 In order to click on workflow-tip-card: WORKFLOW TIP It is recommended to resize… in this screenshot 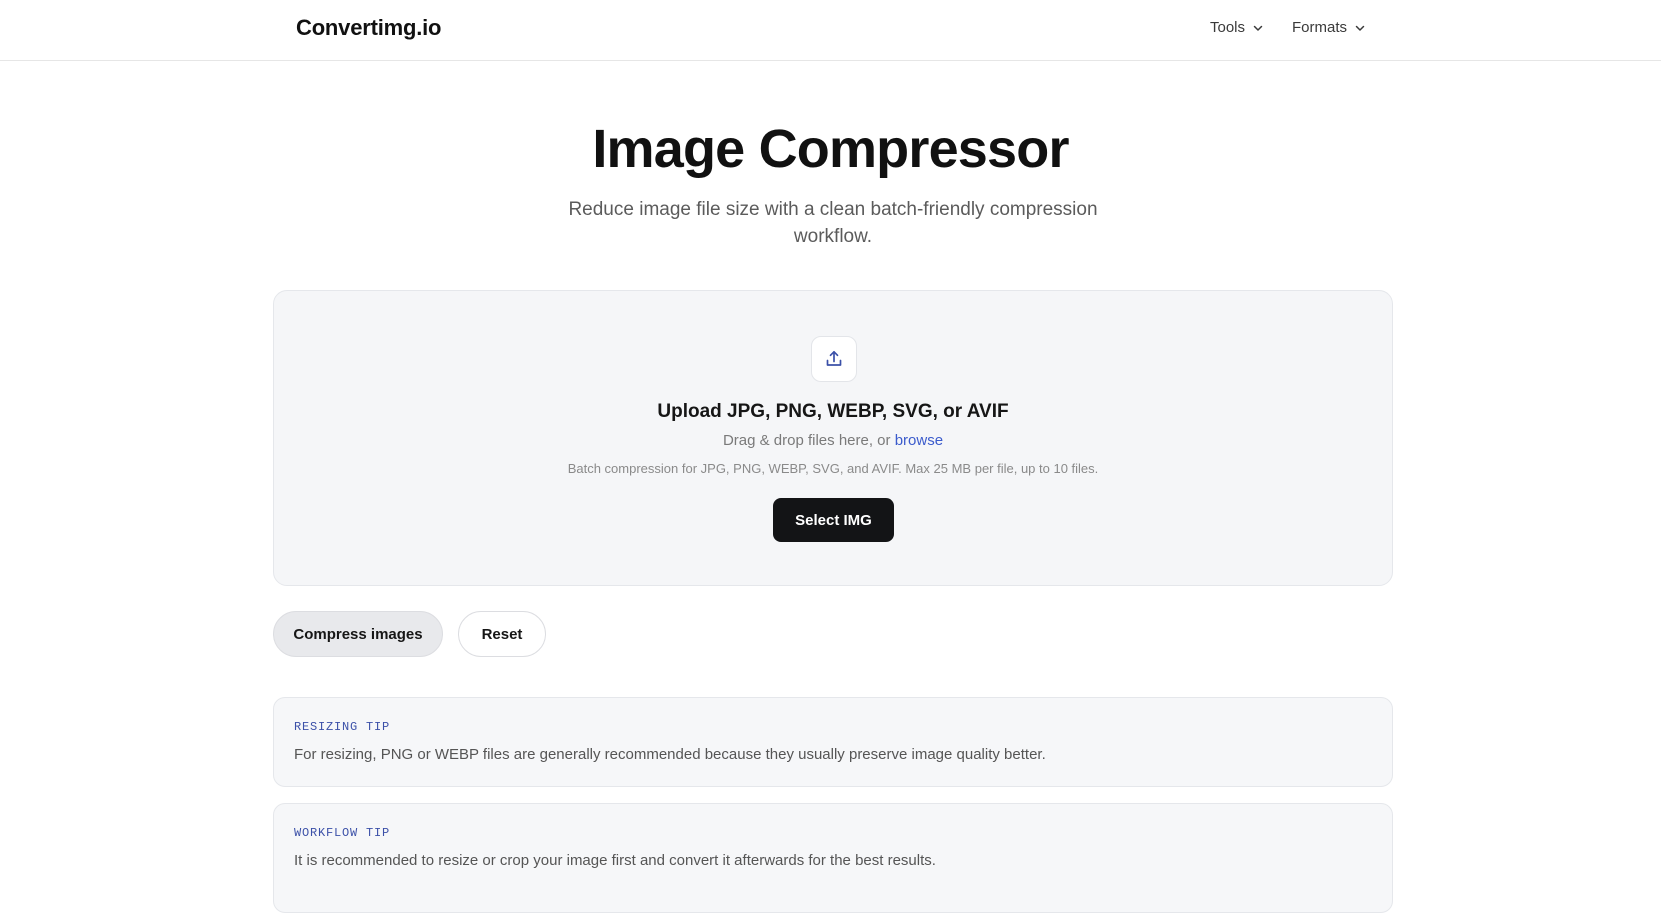, I will do `click(833, 858)`.